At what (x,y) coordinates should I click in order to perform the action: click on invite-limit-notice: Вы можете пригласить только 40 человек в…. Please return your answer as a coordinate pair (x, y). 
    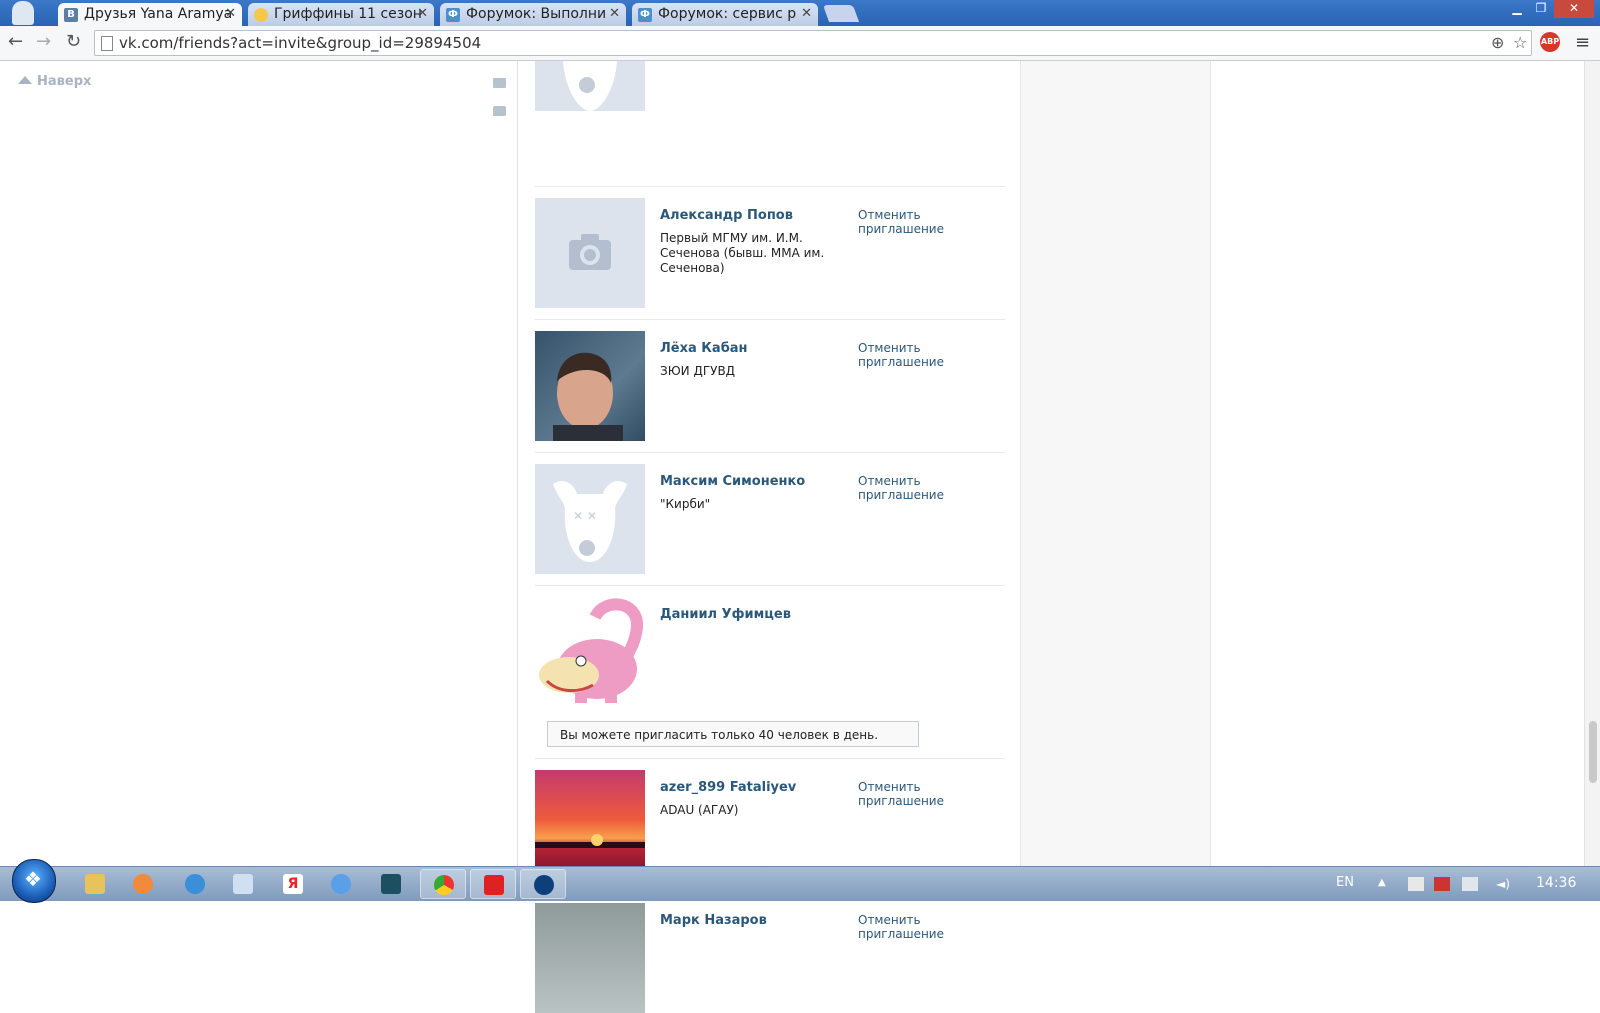
    Looking at the image, I should click on (733, 734).